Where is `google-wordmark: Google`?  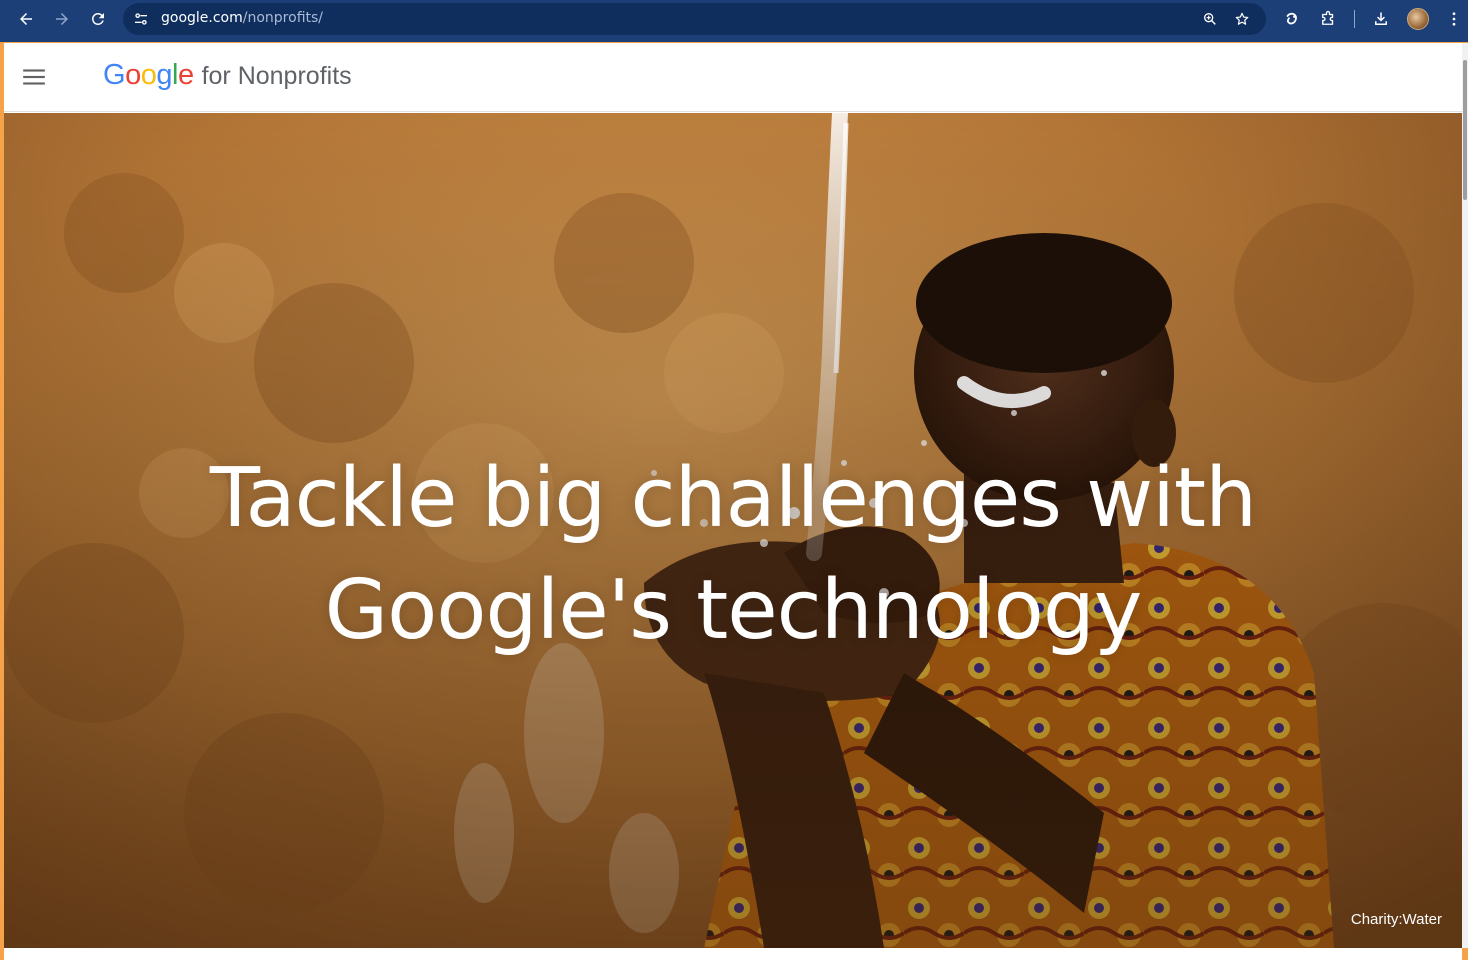
google-wordmark: Google is located at coordinates (148, 75).